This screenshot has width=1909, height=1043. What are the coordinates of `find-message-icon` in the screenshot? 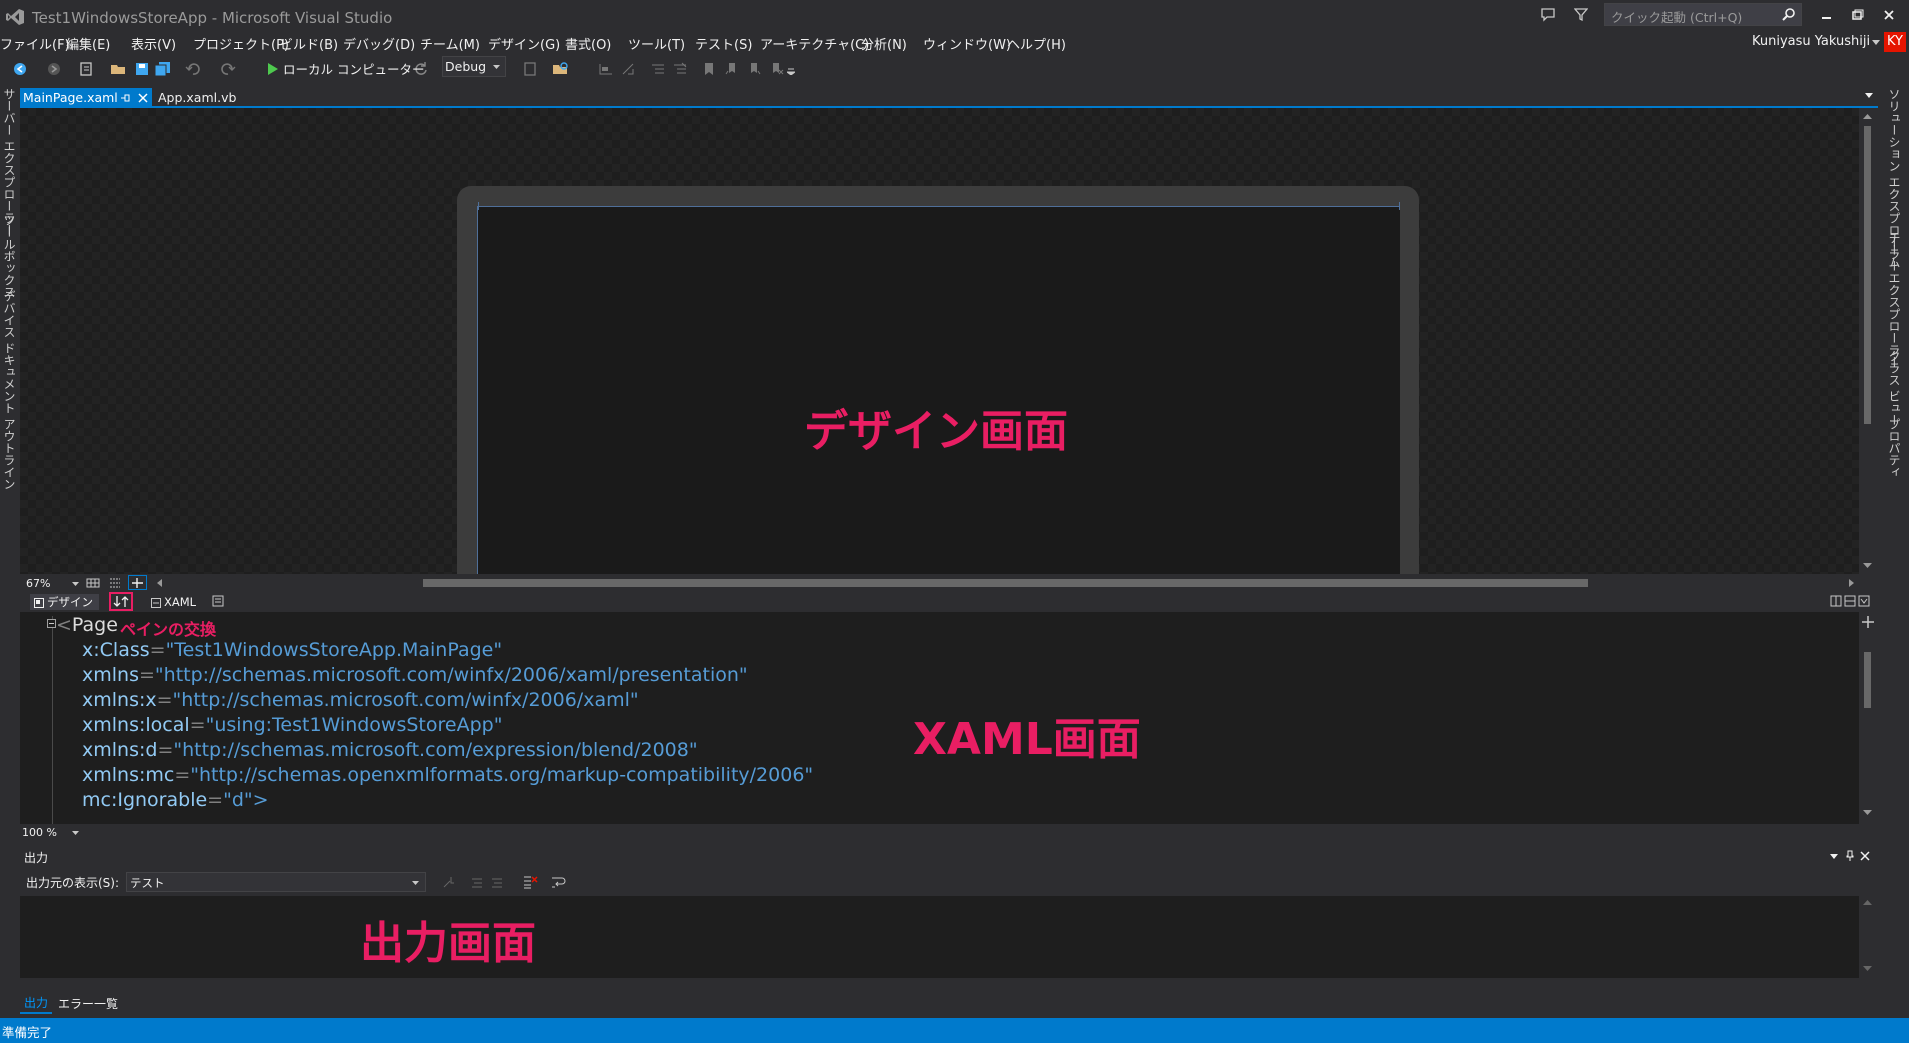 It's located at (449, 882).